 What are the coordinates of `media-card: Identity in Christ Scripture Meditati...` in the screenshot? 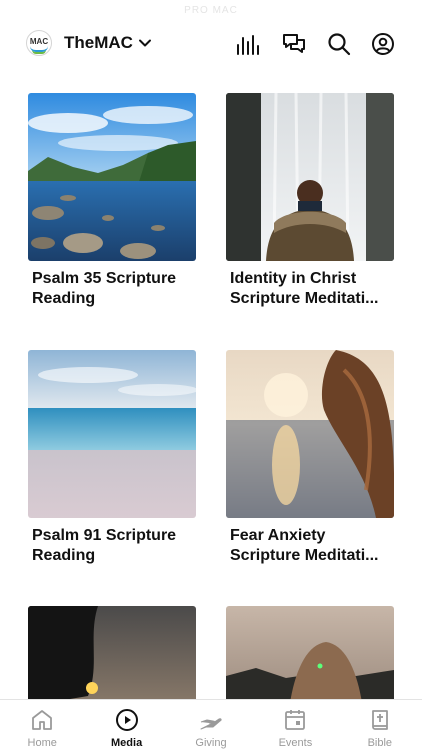 It's located at (310, 200).